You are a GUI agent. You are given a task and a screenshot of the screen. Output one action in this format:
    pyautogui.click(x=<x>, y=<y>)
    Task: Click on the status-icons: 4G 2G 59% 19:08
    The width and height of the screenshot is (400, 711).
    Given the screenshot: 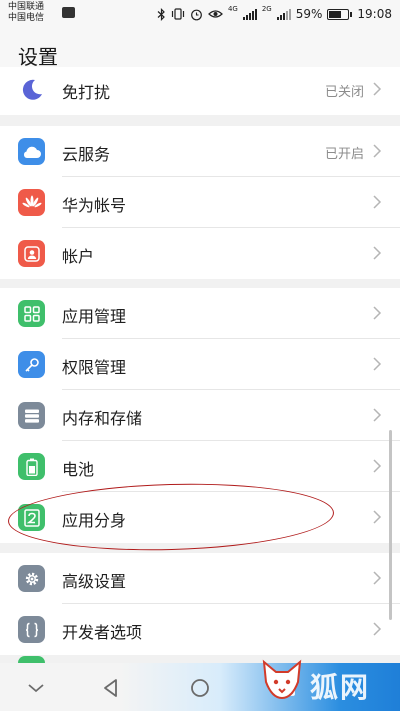 What is the action you would take?
    pyautogui.click(x=274, y=14)
    